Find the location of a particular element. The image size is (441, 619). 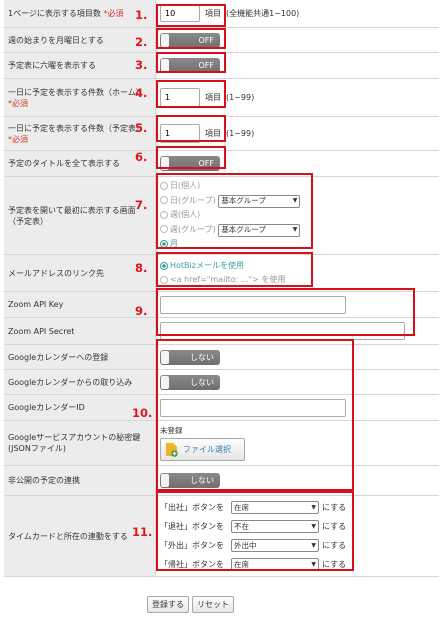

items-per-page-input is located at coordinates (180, 13).